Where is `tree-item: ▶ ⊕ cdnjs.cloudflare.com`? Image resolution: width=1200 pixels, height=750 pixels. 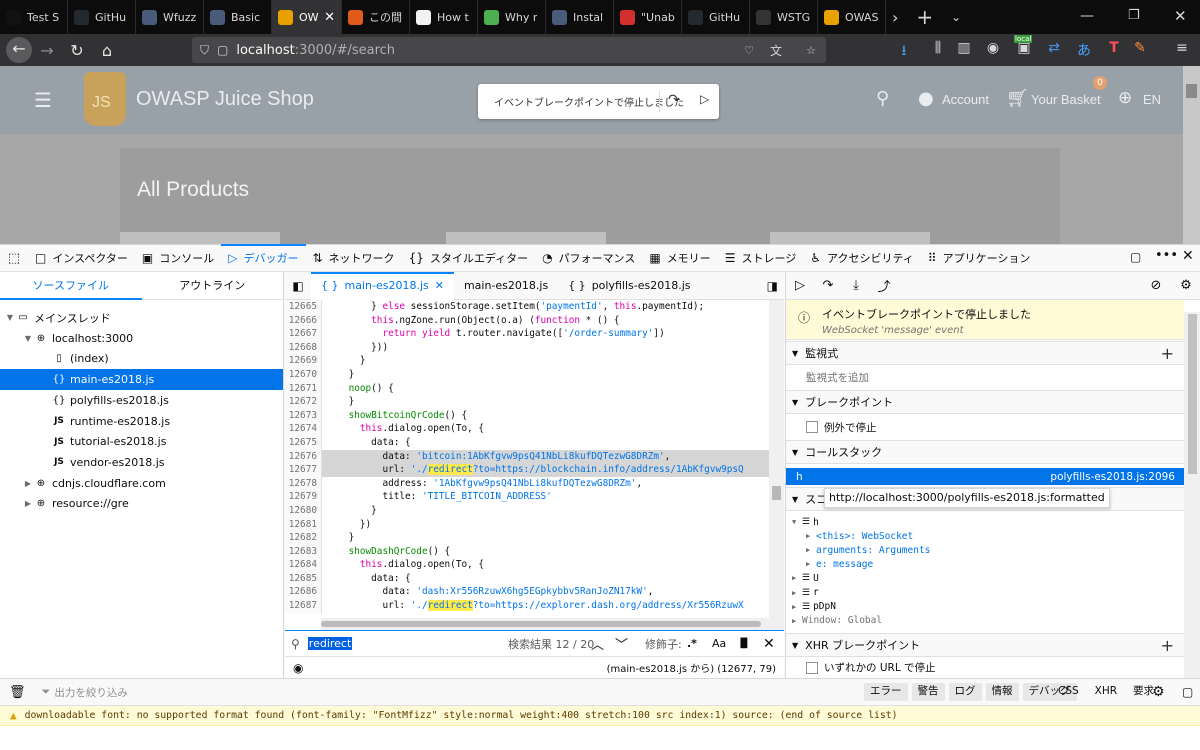 tree-item: ▶ ⊕ cdnjs.cloudflare.com is located at coordinates (141, 483).